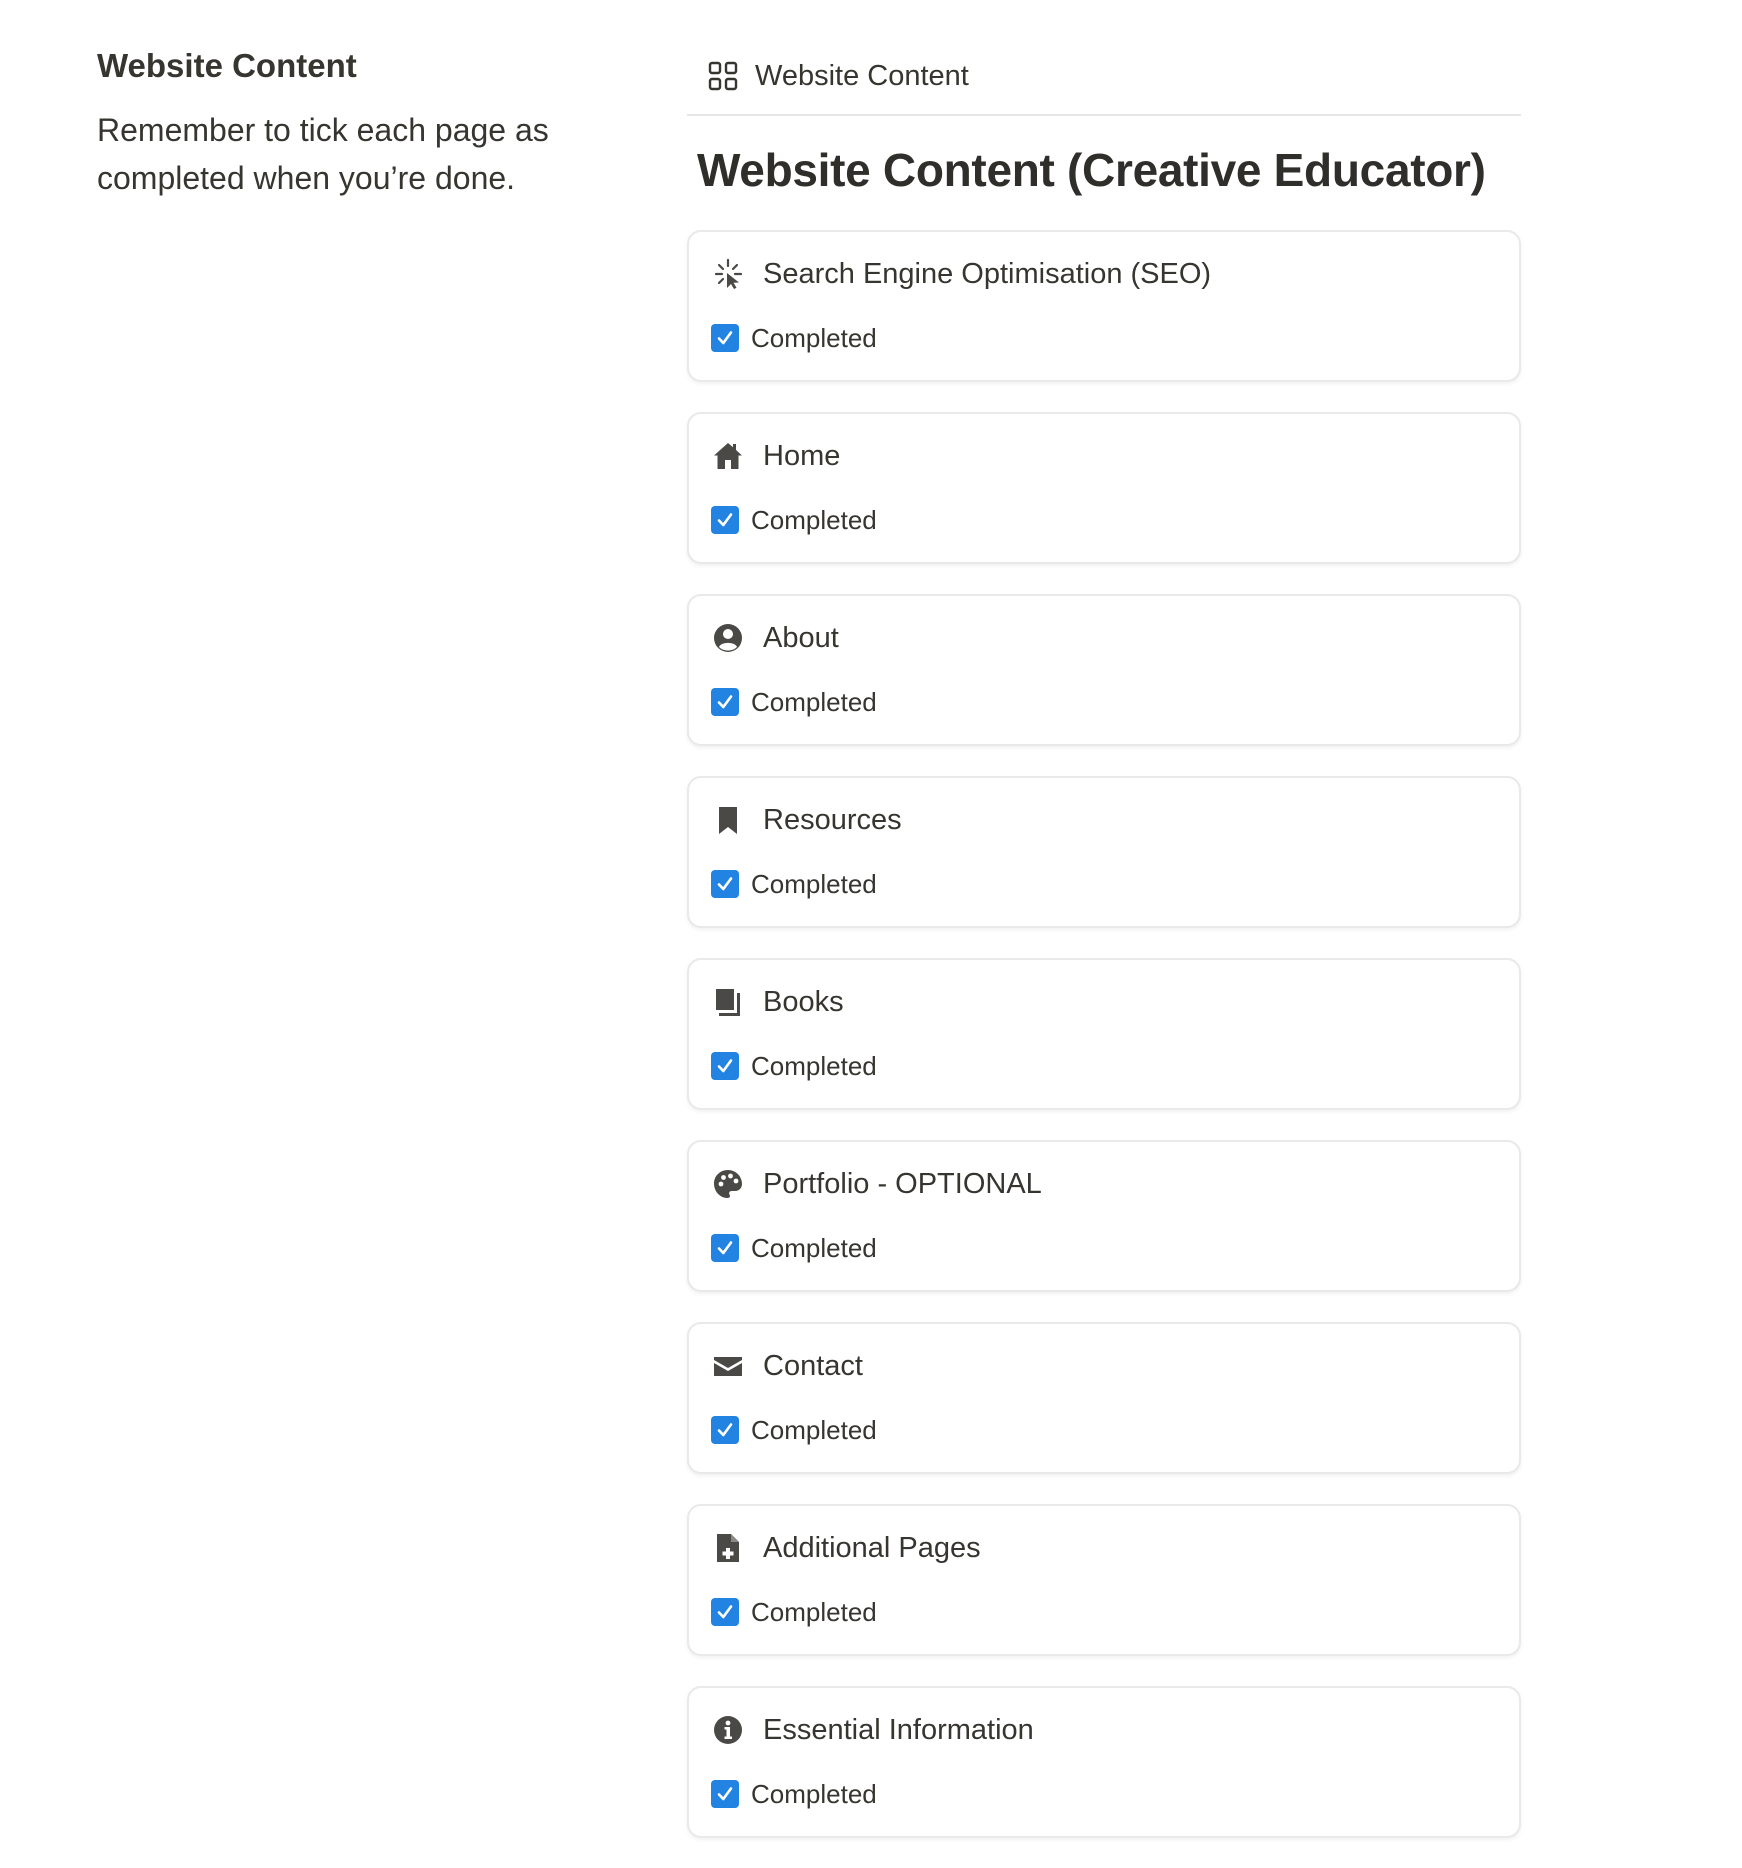 The width and height of the screenshot is (1742, 1868). What do you see at coordinates (1104, 1216) in the screenshot?
I see `gallery-card: Portfolio - OPTIONAL Completed` at bounding box center [1104, 1216].